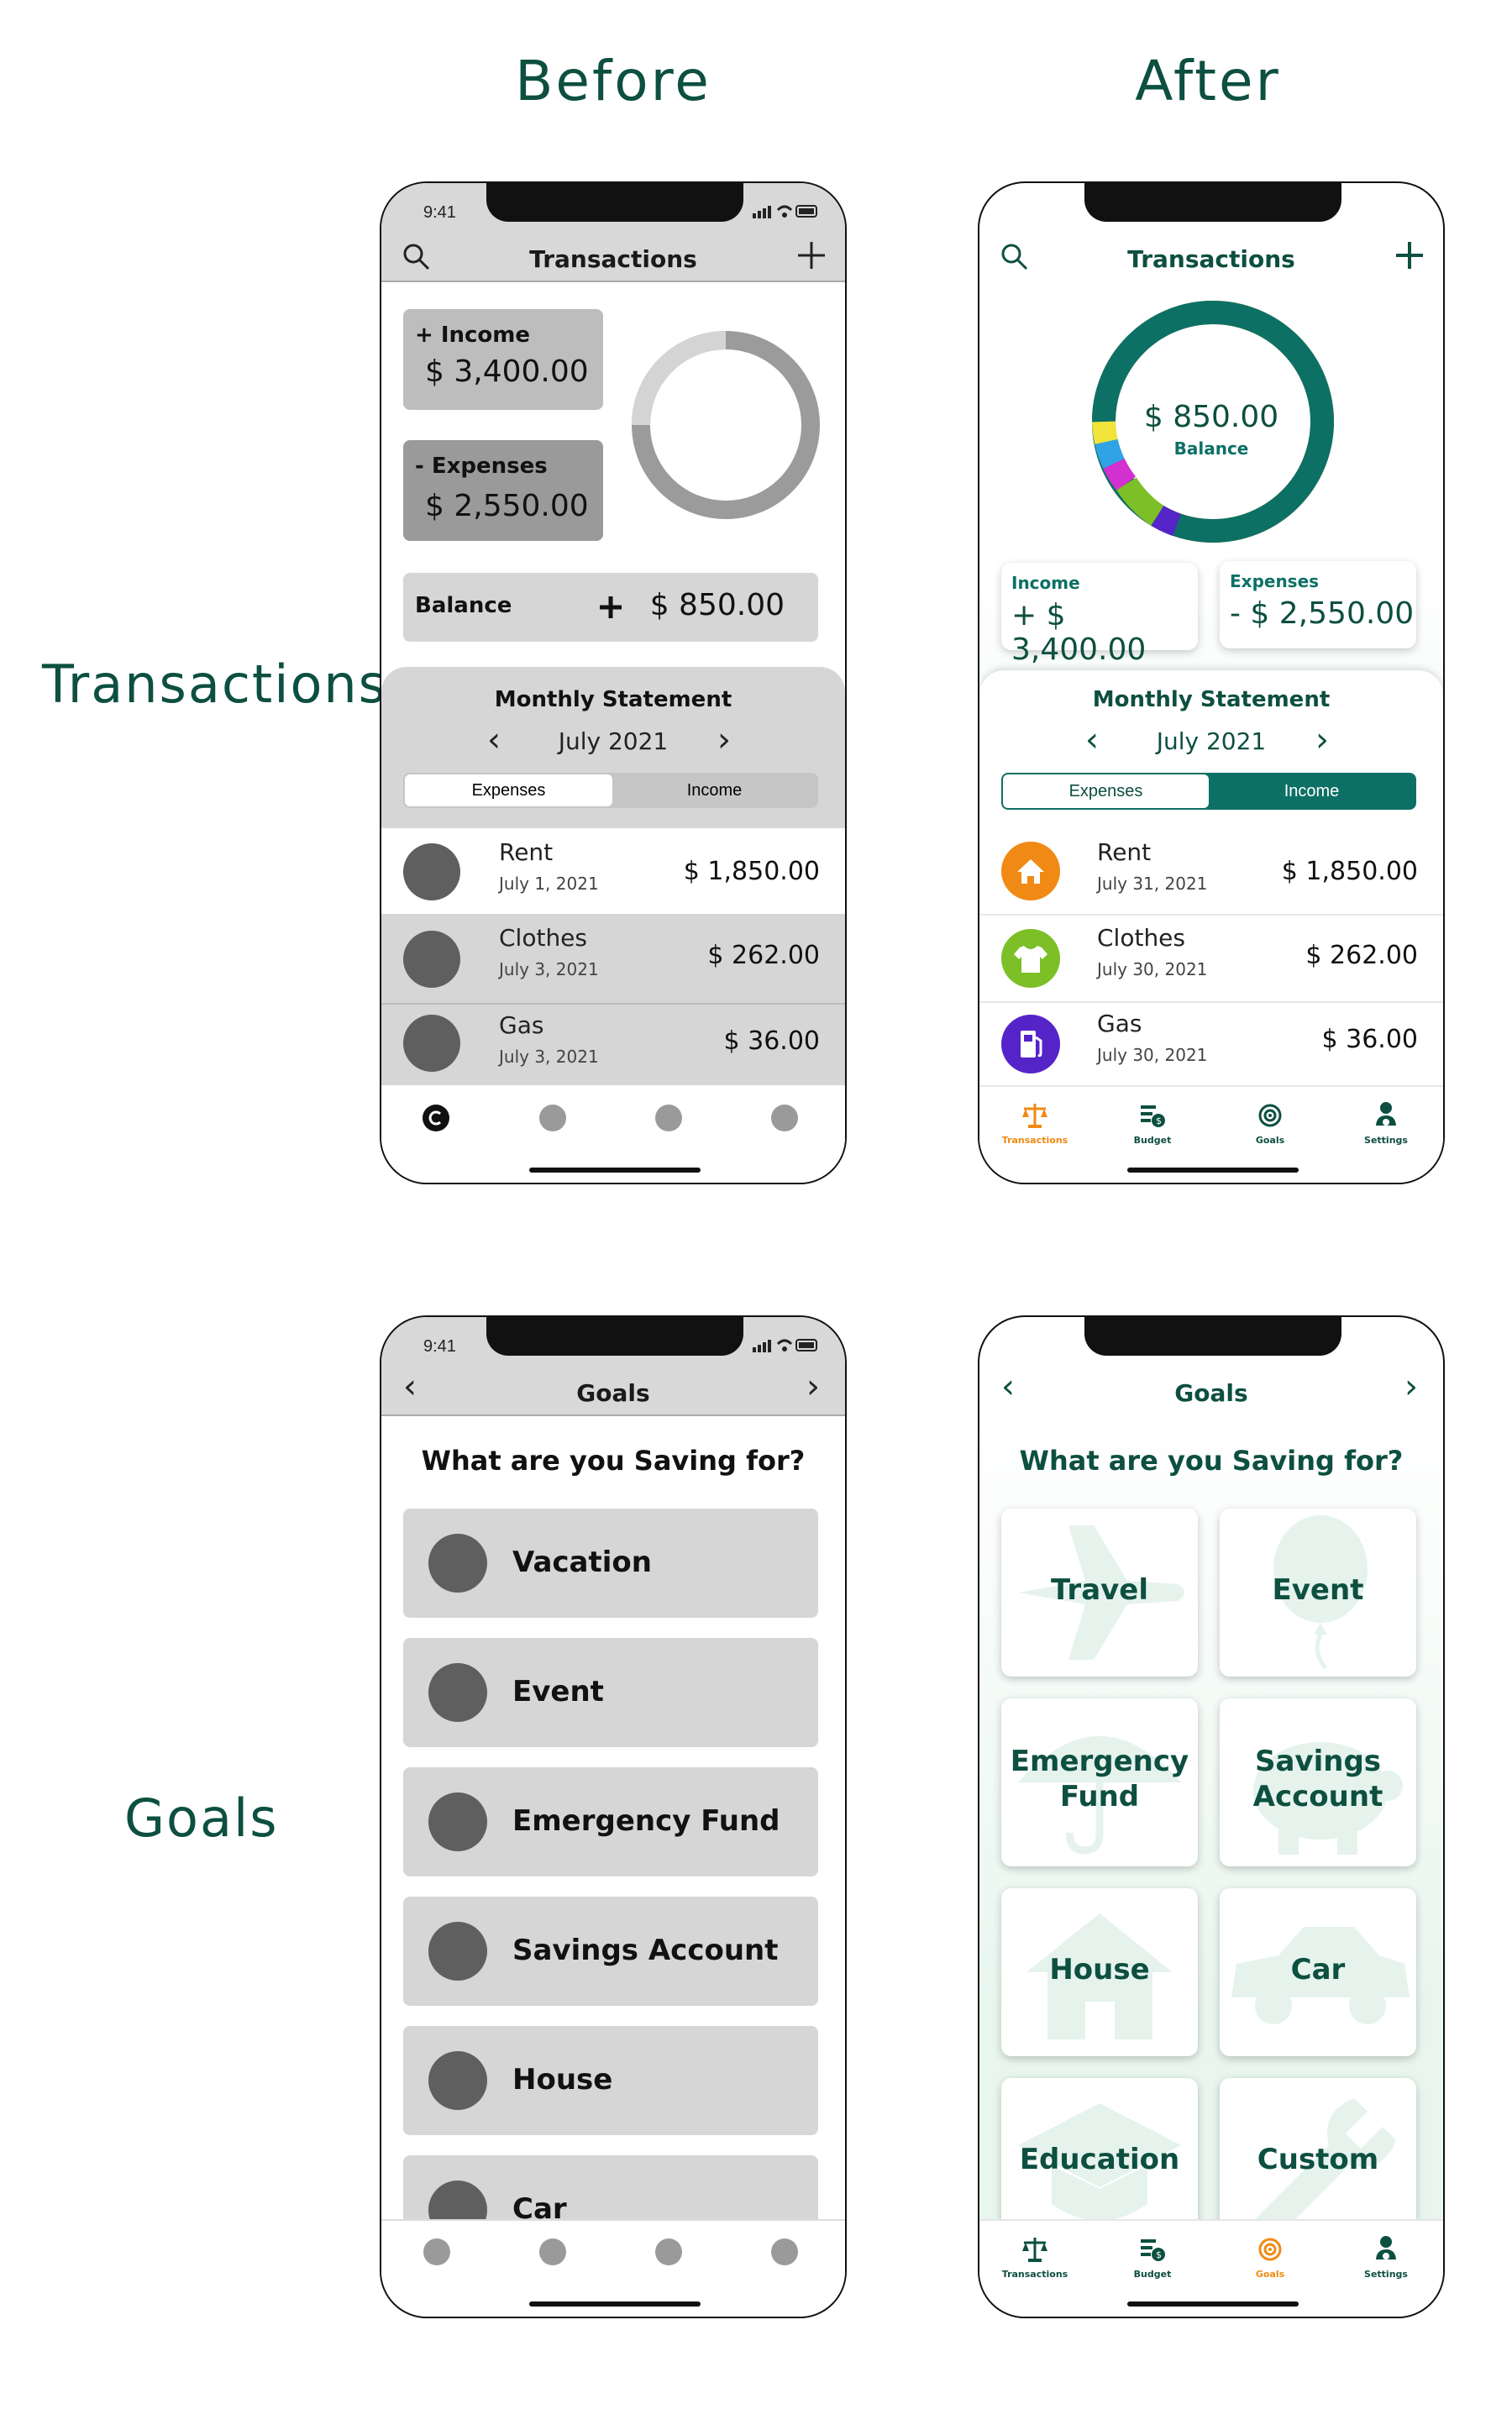 Image resolution: width=1512 pixels, height=2409 pixels. Describe the element at coordinates (1361, 956) in the screenshot. I see `item-amount: $ 262.00` at that location.